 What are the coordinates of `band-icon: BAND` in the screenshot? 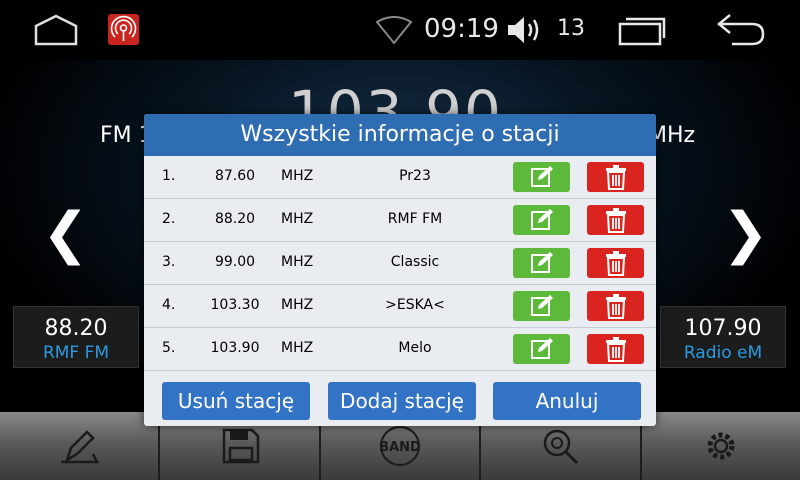 It's located at (400, 446).